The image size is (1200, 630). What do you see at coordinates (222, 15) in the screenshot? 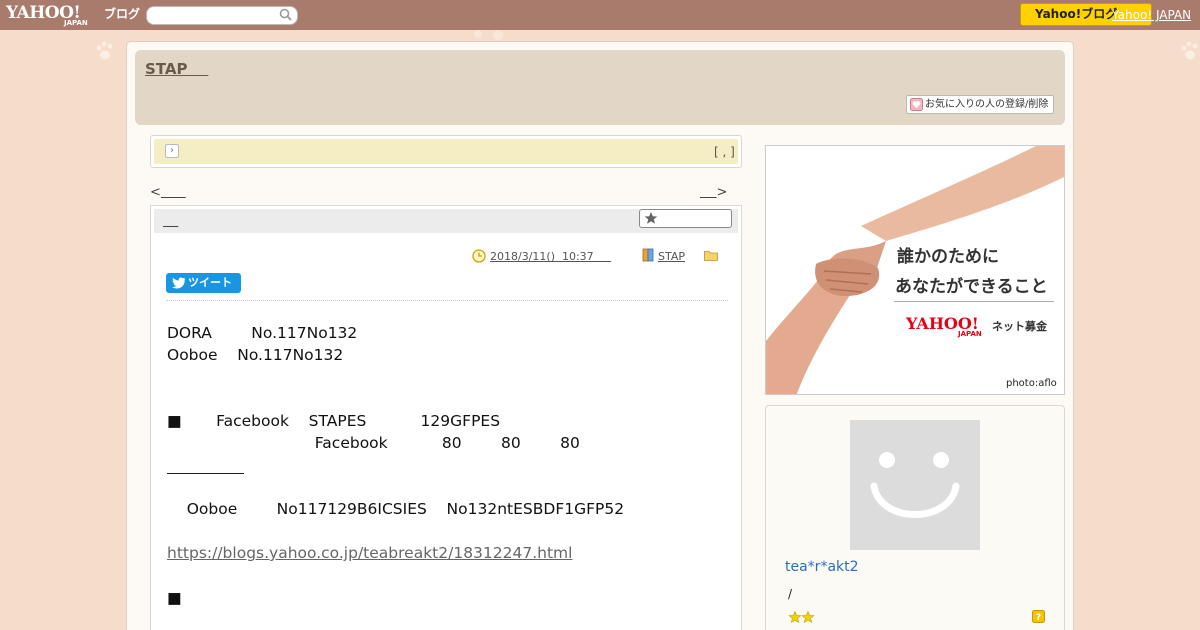
I see `search-input` at bounding box center [222, 15].